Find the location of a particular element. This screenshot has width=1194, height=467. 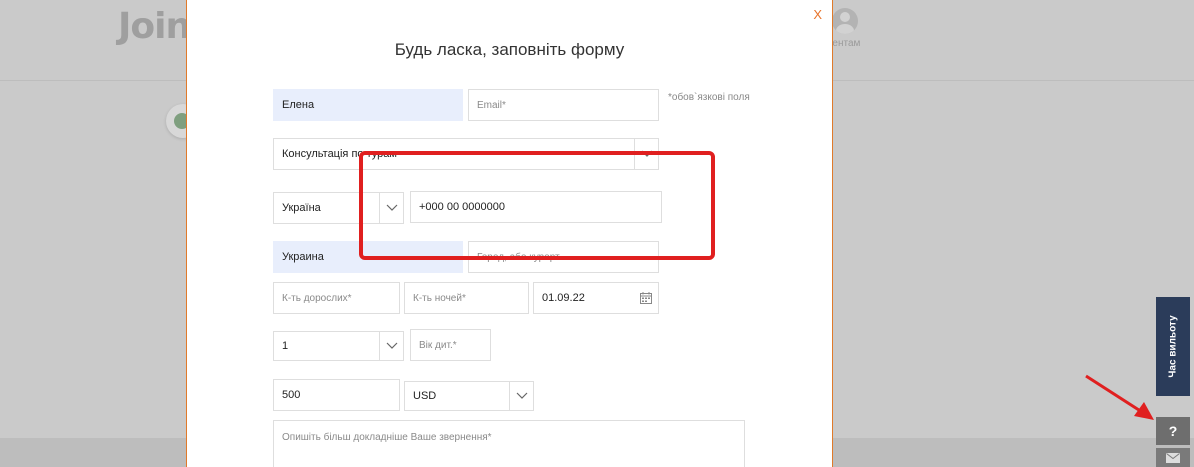

adults-field: К-ть дорослих* is located at coordinates (336, 298).